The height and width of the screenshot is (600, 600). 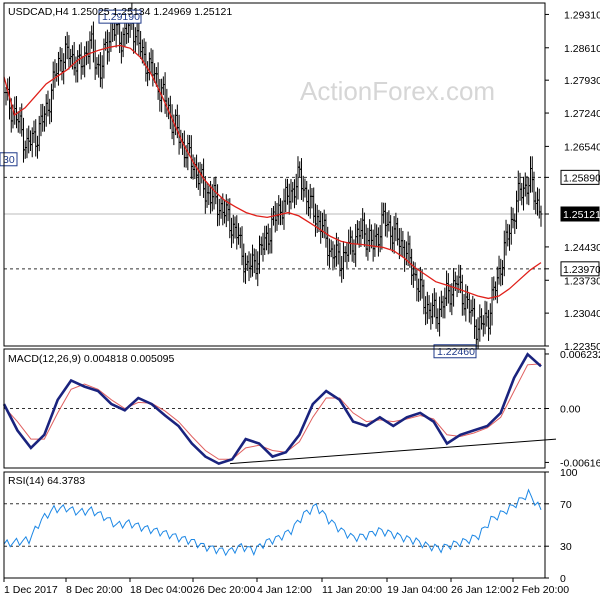 I want to click on watermark-layer: ActionForex.com, so click(x=397, y=91).